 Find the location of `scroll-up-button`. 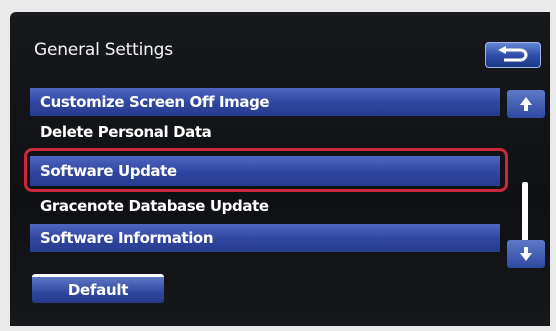

scroll-up-button is located at coordinates (526, 104).